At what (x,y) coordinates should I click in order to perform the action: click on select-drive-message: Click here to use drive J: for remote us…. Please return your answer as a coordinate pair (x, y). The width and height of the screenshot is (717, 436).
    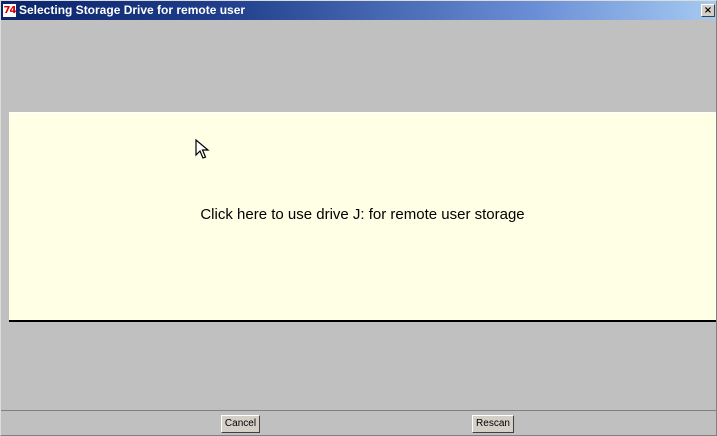
    Looking at the image, I should click on (362, 214).